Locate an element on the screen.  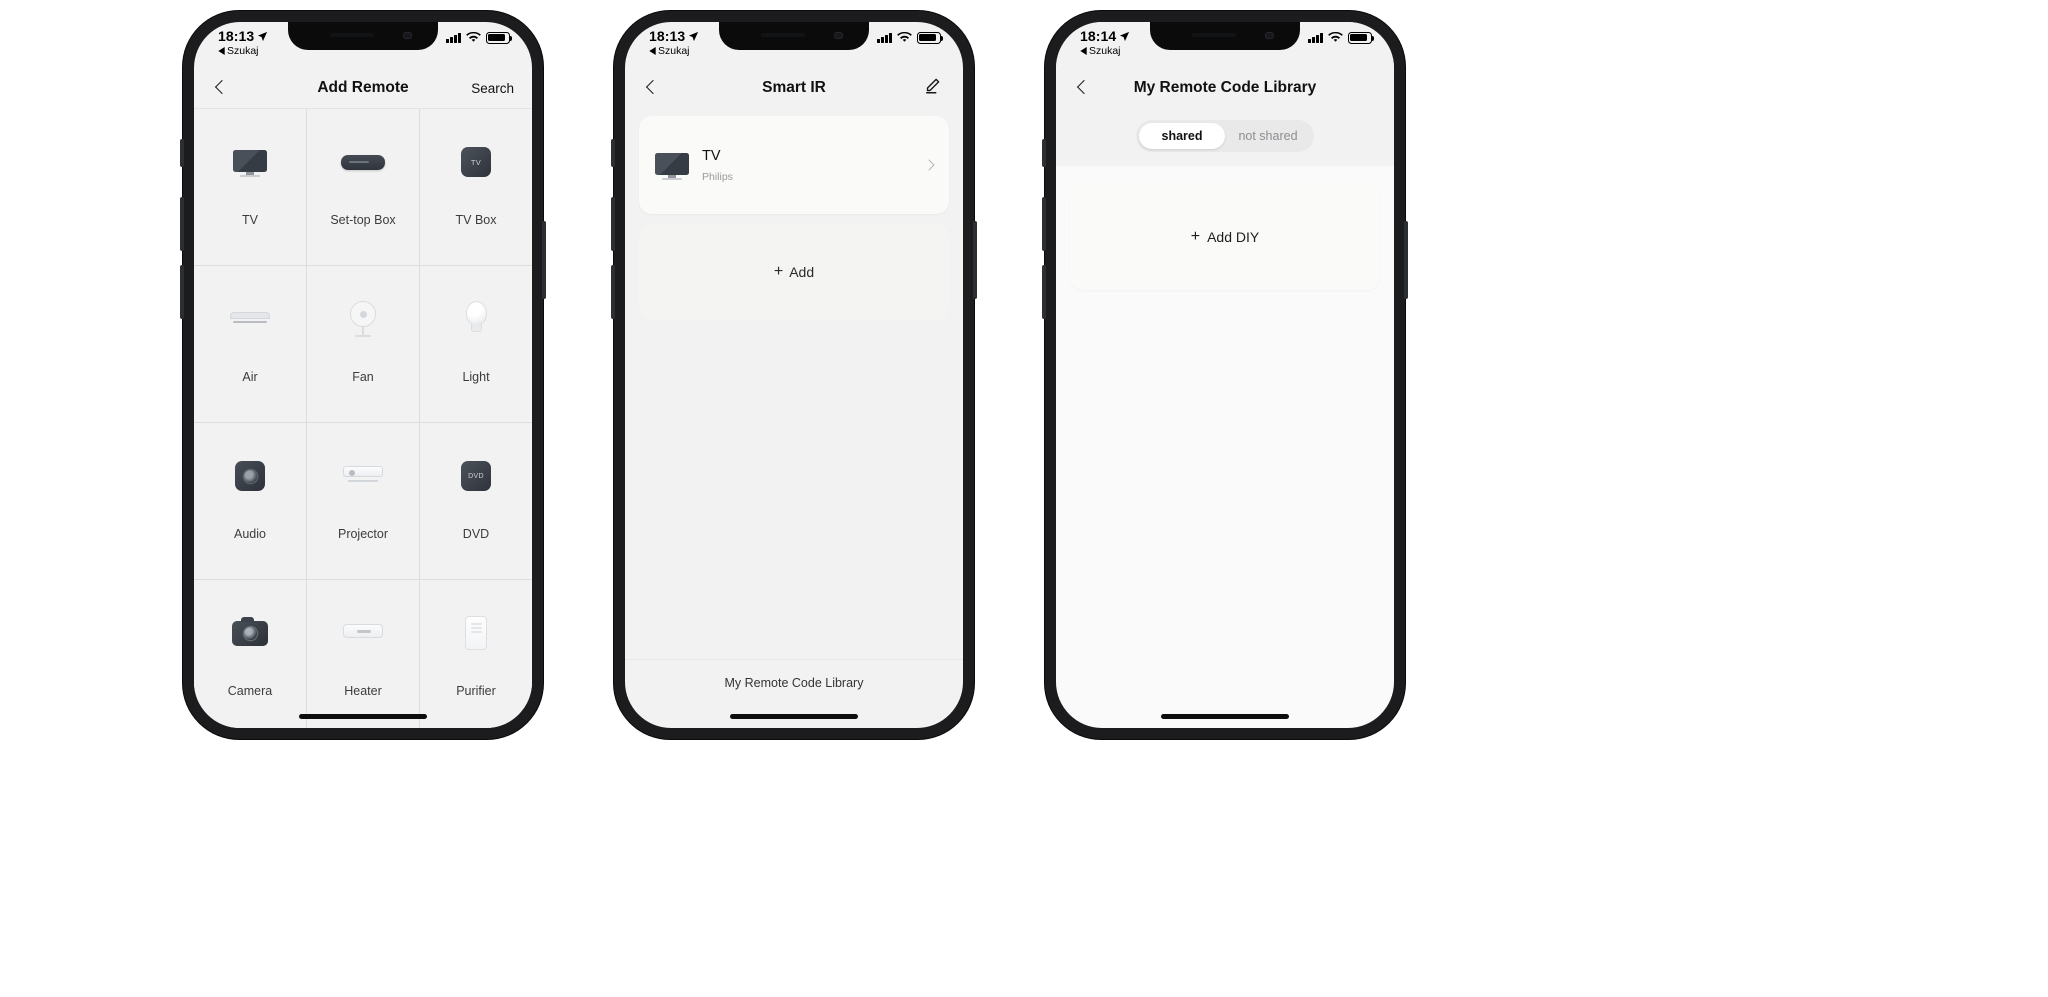
grid-item-label: Fan is located at coordinates (363, 377).